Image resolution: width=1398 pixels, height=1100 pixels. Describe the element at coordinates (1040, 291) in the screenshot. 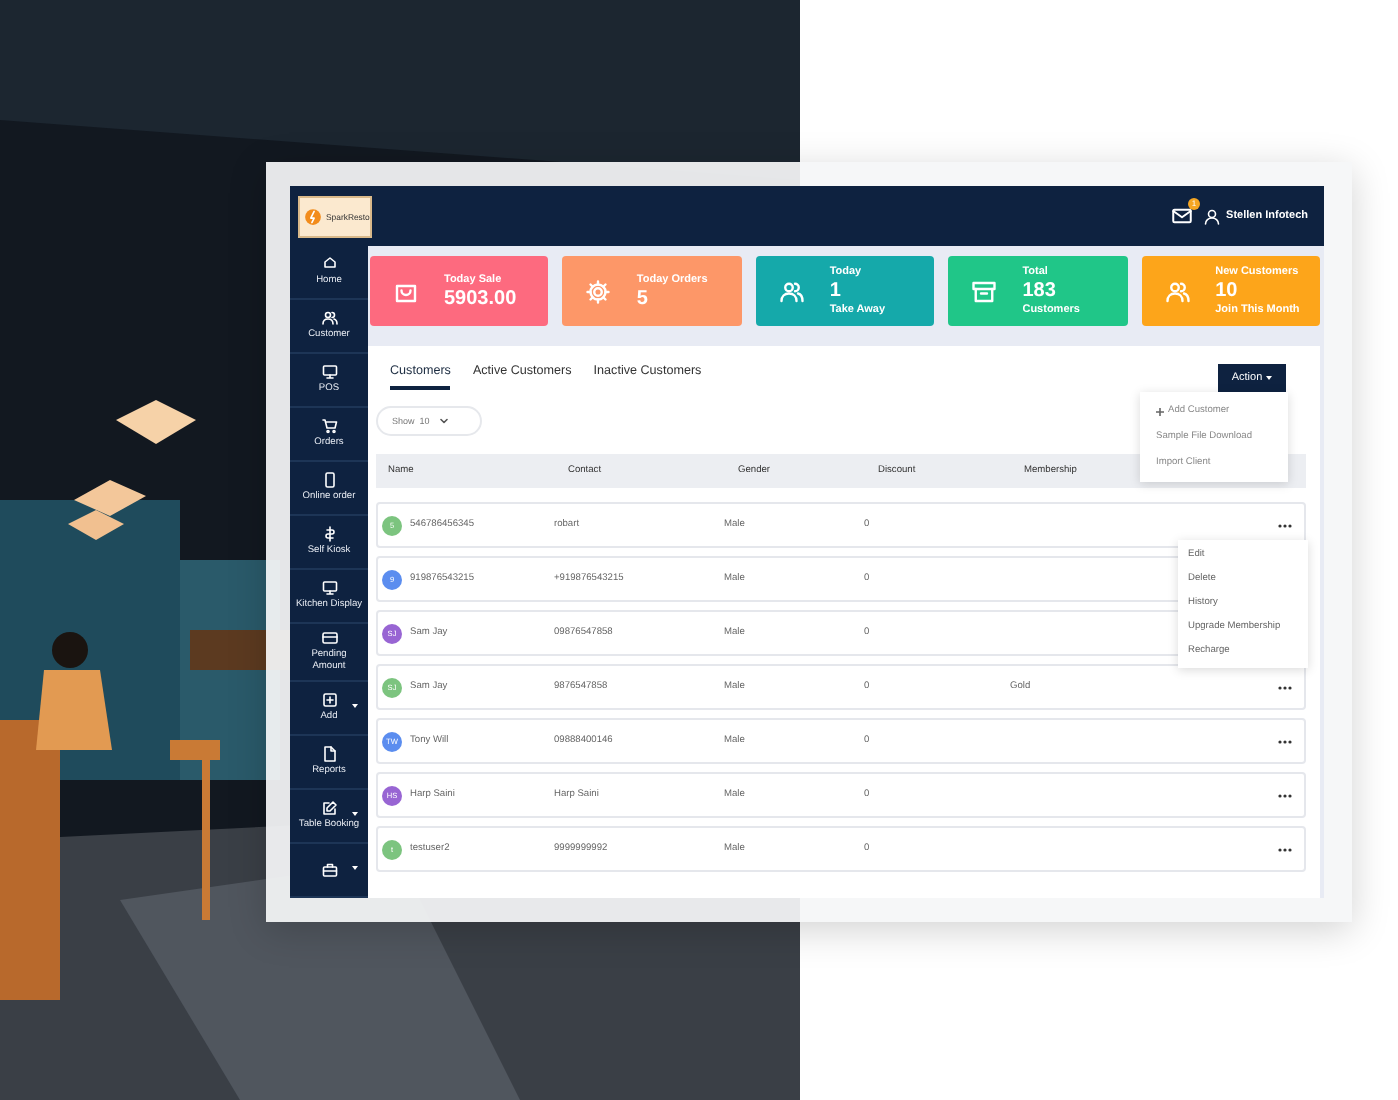

I see `stat-value: 183` at that location.